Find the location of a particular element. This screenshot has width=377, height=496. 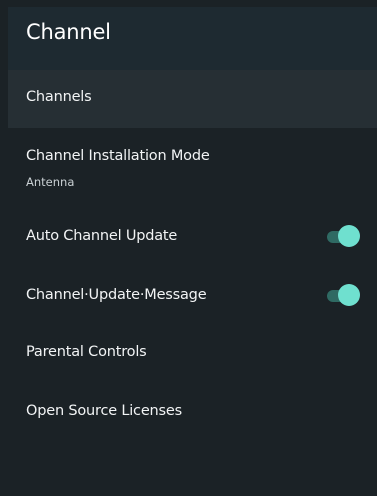

menu-item-channels: Channels is located at coordinates (192, 99).